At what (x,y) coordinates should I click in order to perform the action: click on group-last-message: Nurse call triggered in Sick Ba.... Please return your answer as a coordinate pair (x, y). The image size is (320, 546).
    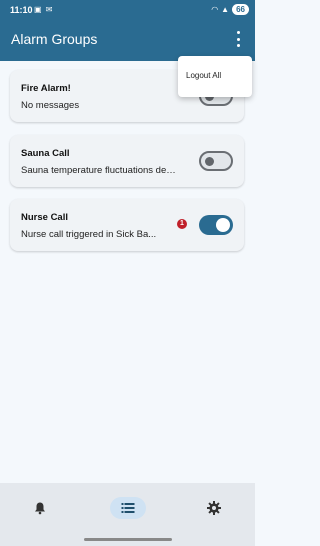
    Looking at the image, I should click on (89, 234).